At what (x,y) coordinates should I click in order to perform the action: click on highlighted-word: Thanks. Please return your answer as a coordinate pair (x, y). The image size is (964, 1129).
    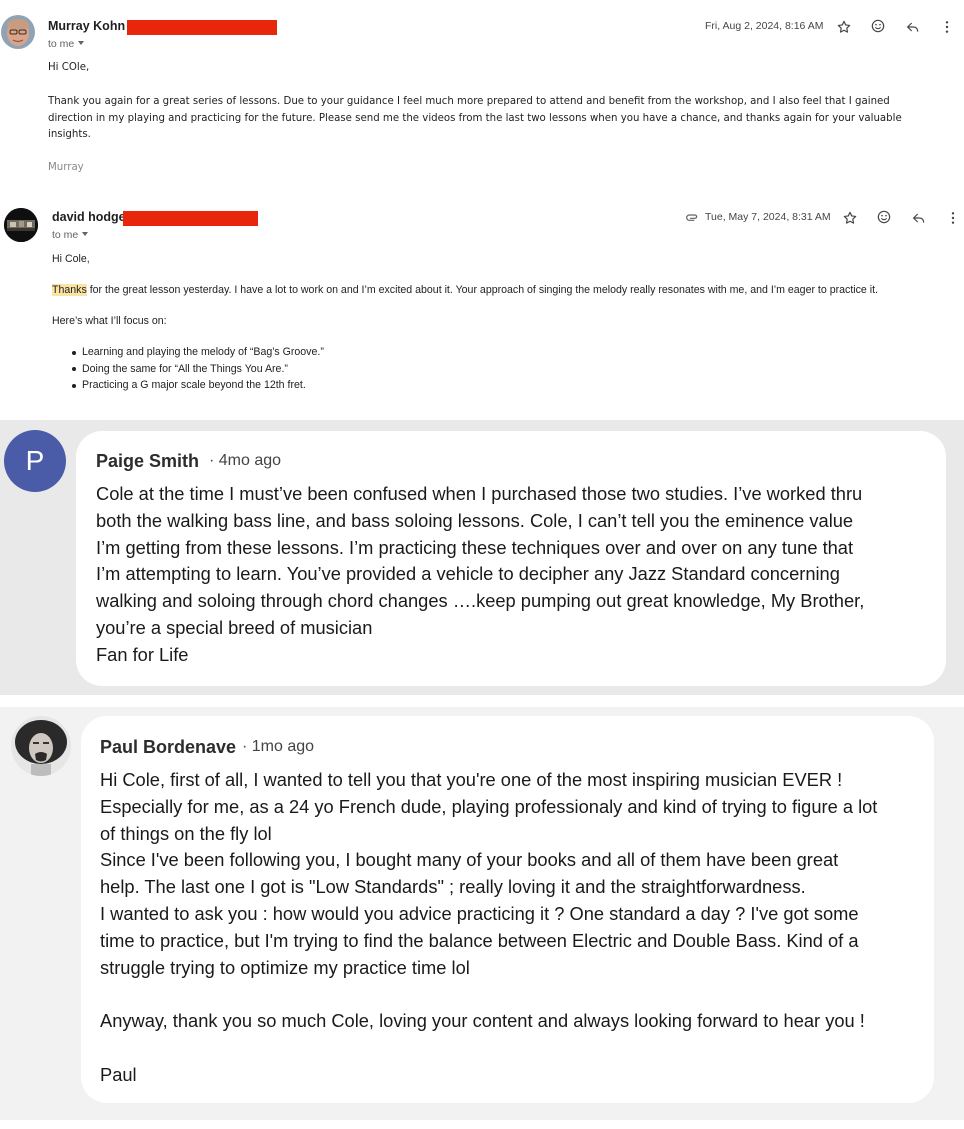
    Looking at the image, I should click on (69, 290).